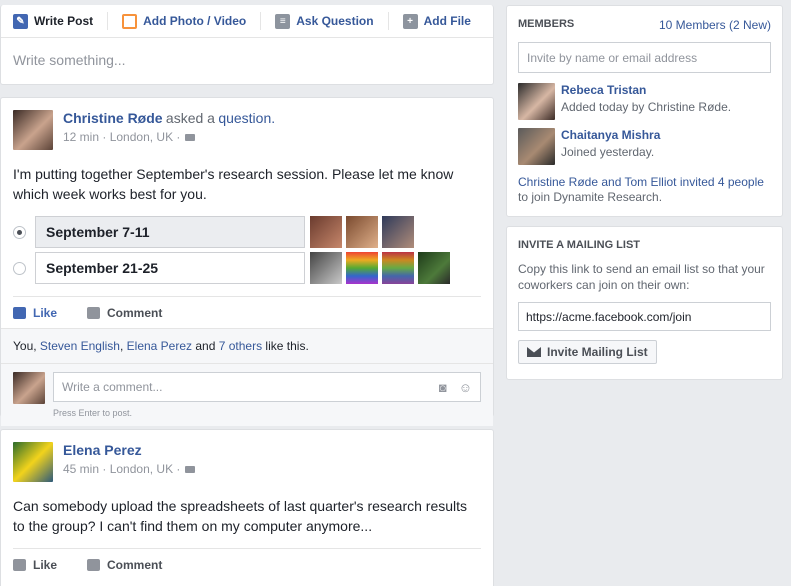  Describe the element at coordinates (170, 232) in the screenshot. I see `poll-option-label: September 7-11` at that location.